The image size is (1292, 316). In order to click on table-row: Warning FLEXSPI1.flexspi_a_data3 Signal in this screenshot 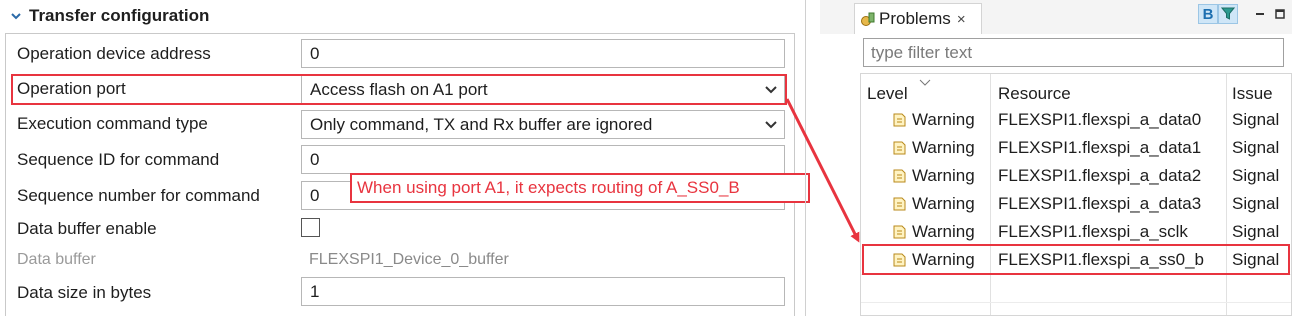, I will do `click(1076, 204)`.